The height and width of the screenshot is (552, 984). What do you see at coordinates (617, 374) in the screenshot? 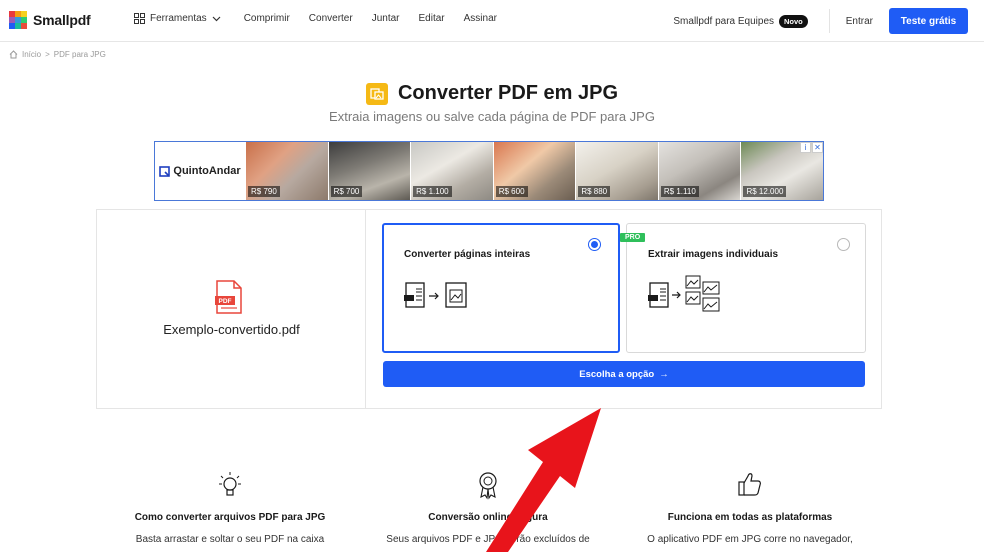
I see `choose-option-label: Escolha a opção` at bounding box center [617, 374].